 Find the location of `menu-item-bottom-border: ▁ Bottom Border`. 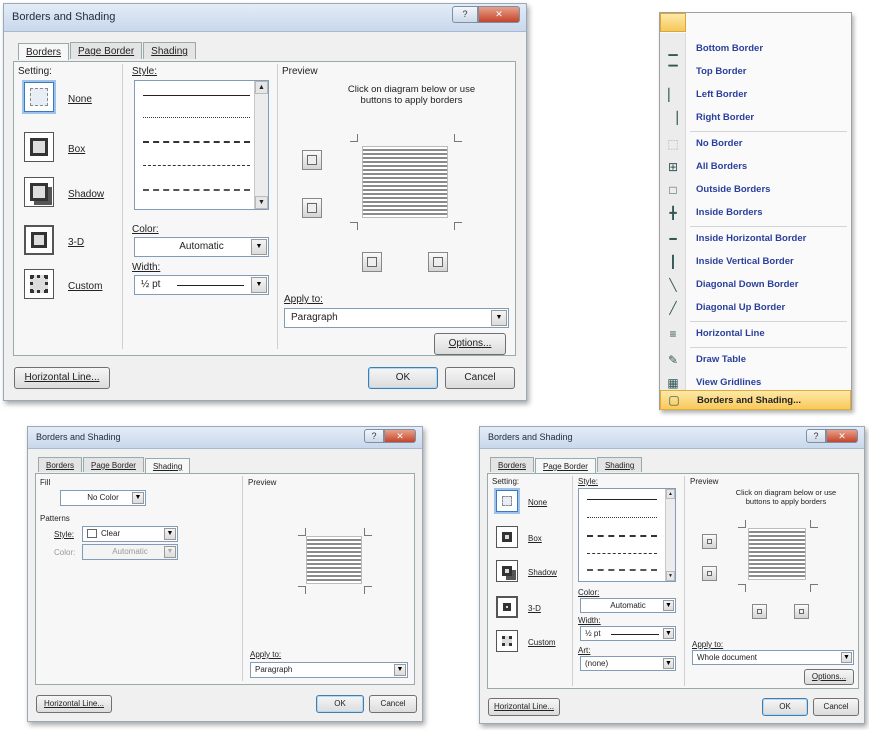

menu-item-bottom-border: ▁ Bottom Border is located at coordinates (755, 49).